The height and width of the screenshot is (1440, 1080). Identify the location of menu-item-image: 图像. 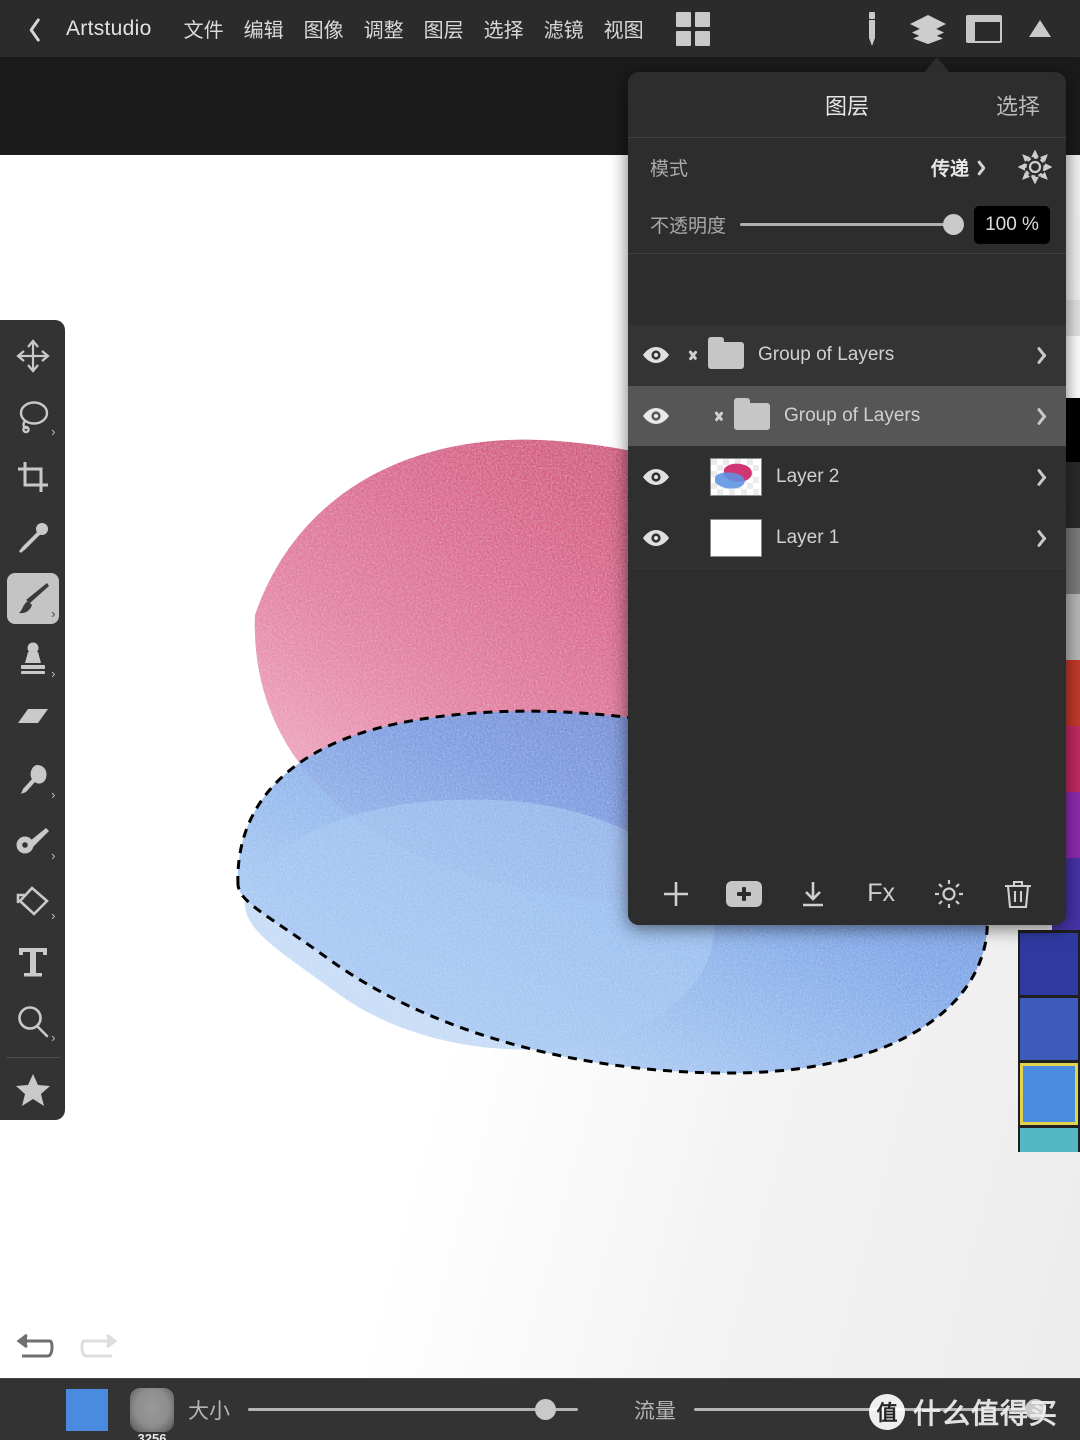
(324, 28).